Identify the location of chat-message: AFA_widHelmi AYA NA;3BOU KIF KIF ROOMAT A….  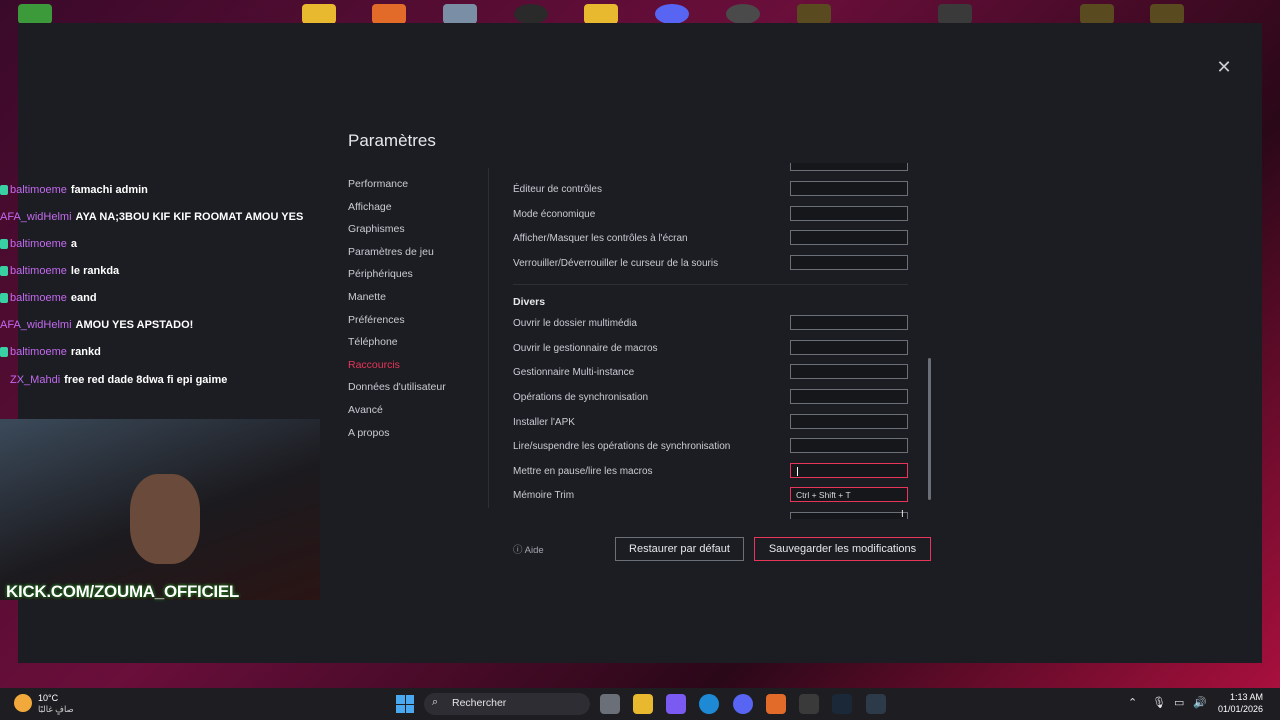
(151, 221).